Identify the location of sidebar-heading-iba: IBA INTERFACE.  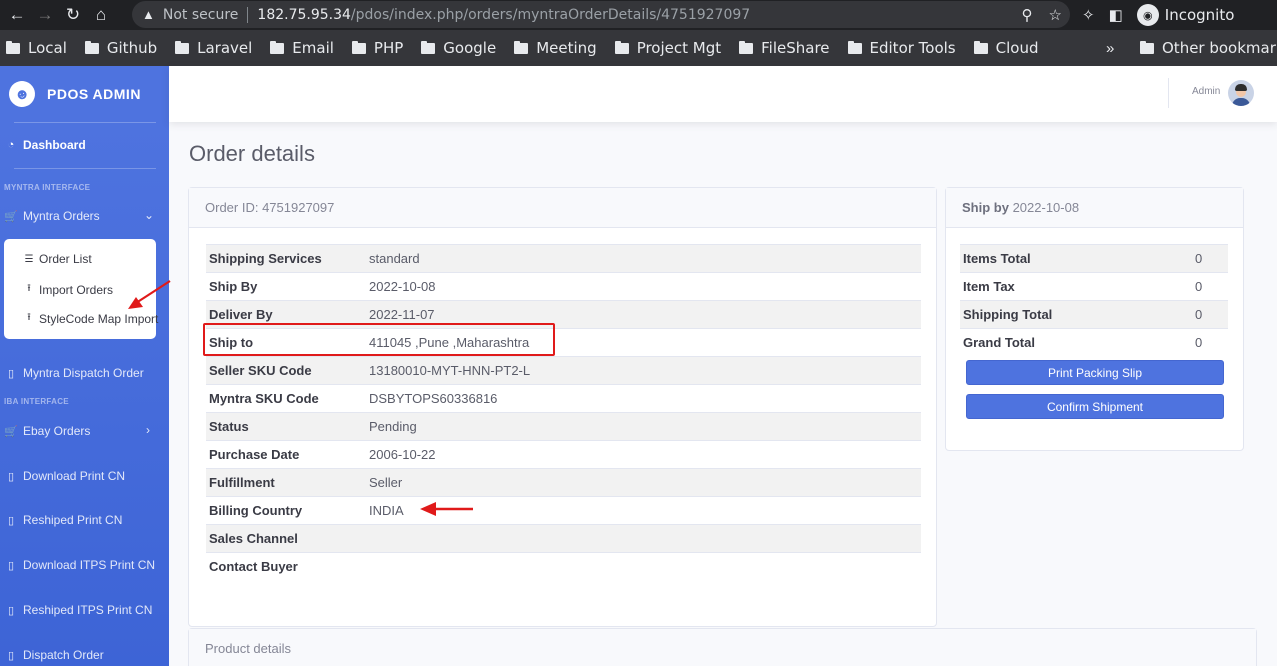
(36, 401).